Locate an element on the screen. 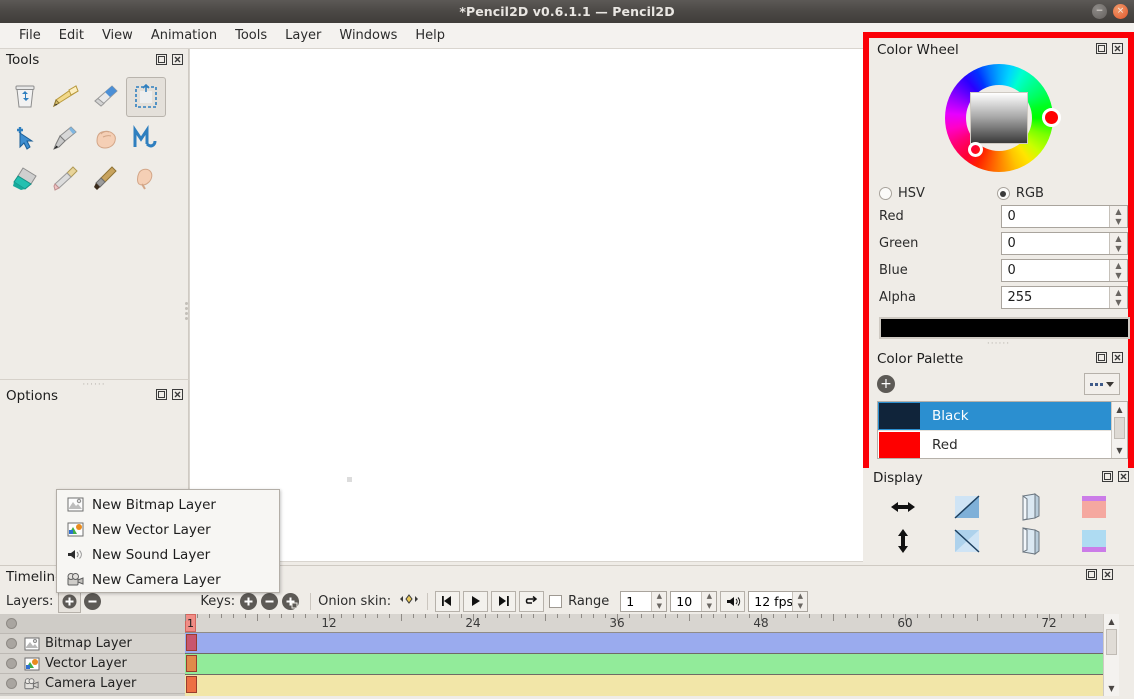  timeline-ruler: 1 12 24 36 48 60 72 is located at coordinates (652, 623).